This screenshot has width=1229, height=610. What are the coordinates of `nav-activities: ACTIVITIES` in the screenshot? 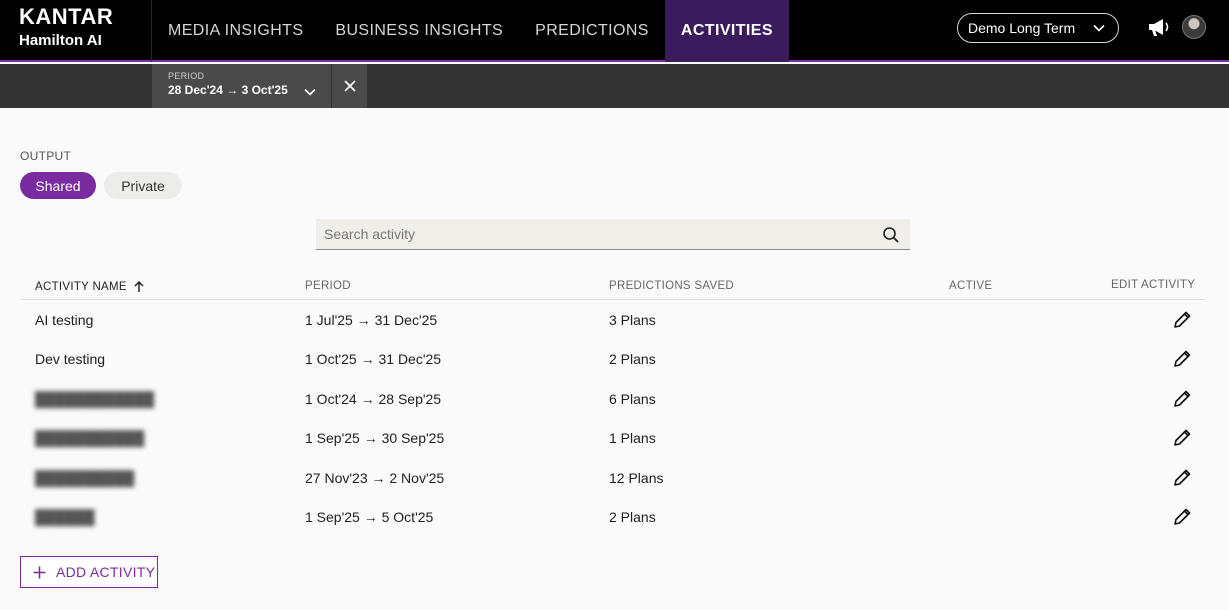 It's located at (726, 31).